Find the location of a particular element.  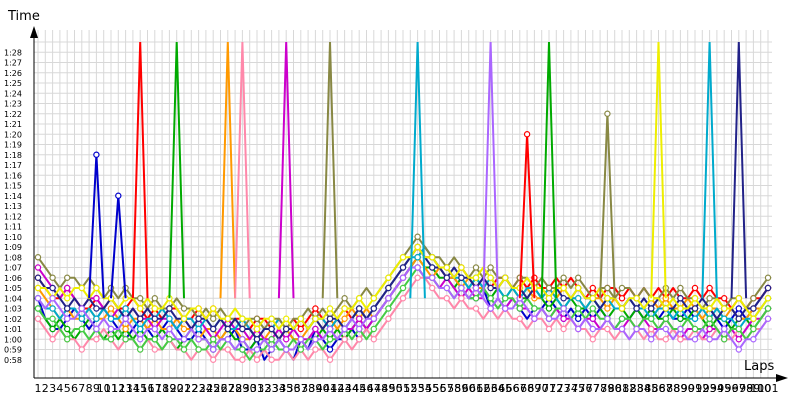

y-axis-title: Time is located at coordinates (23, 16).